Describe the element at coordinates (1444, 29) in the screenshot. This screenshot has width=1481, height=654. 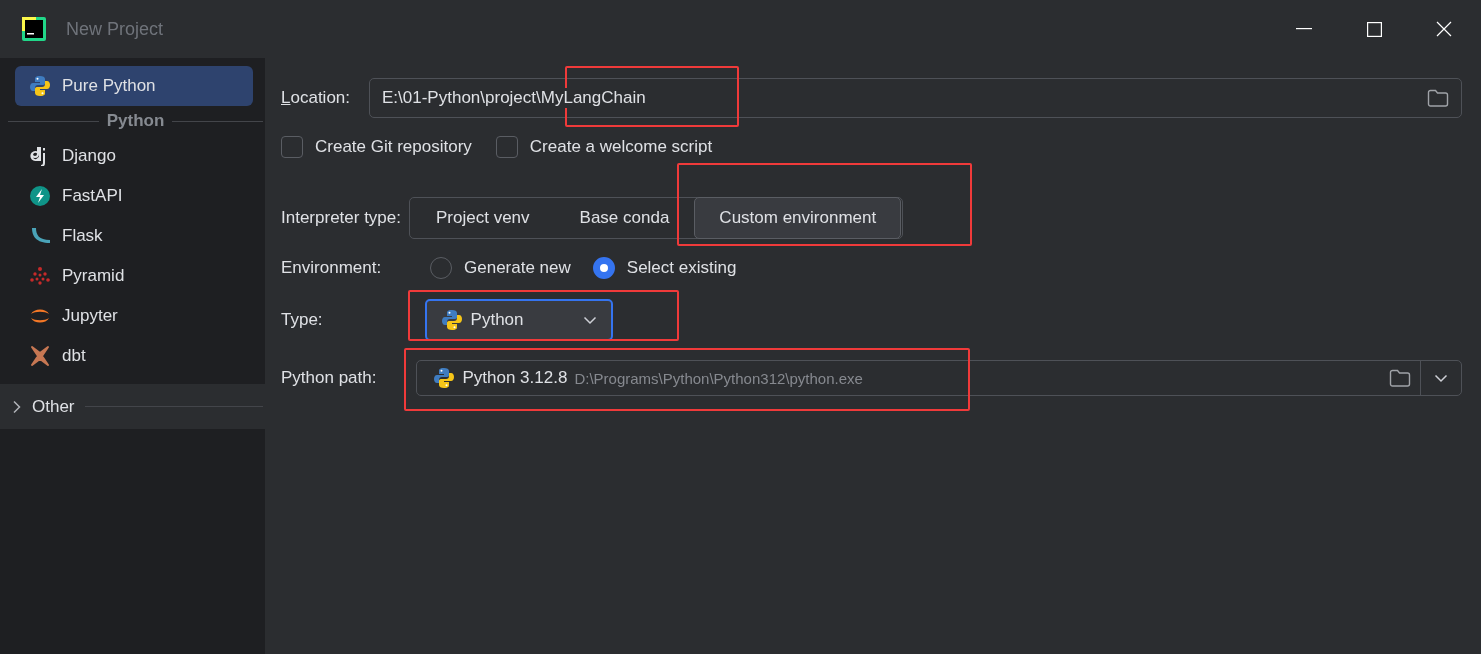
I see `close-icon` at that location.